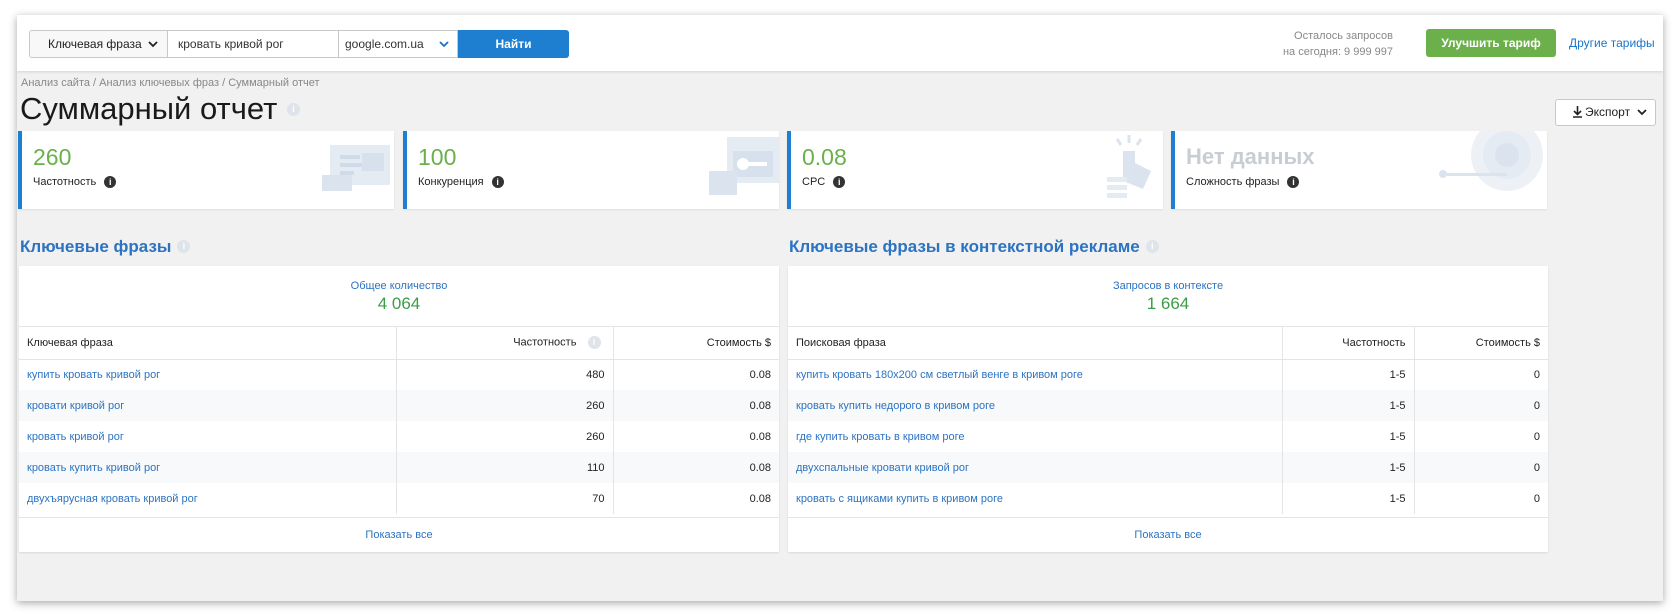  I want to click on context-section-title: Ключевые фразы в контекстной рекламе i, so click(974, 247).